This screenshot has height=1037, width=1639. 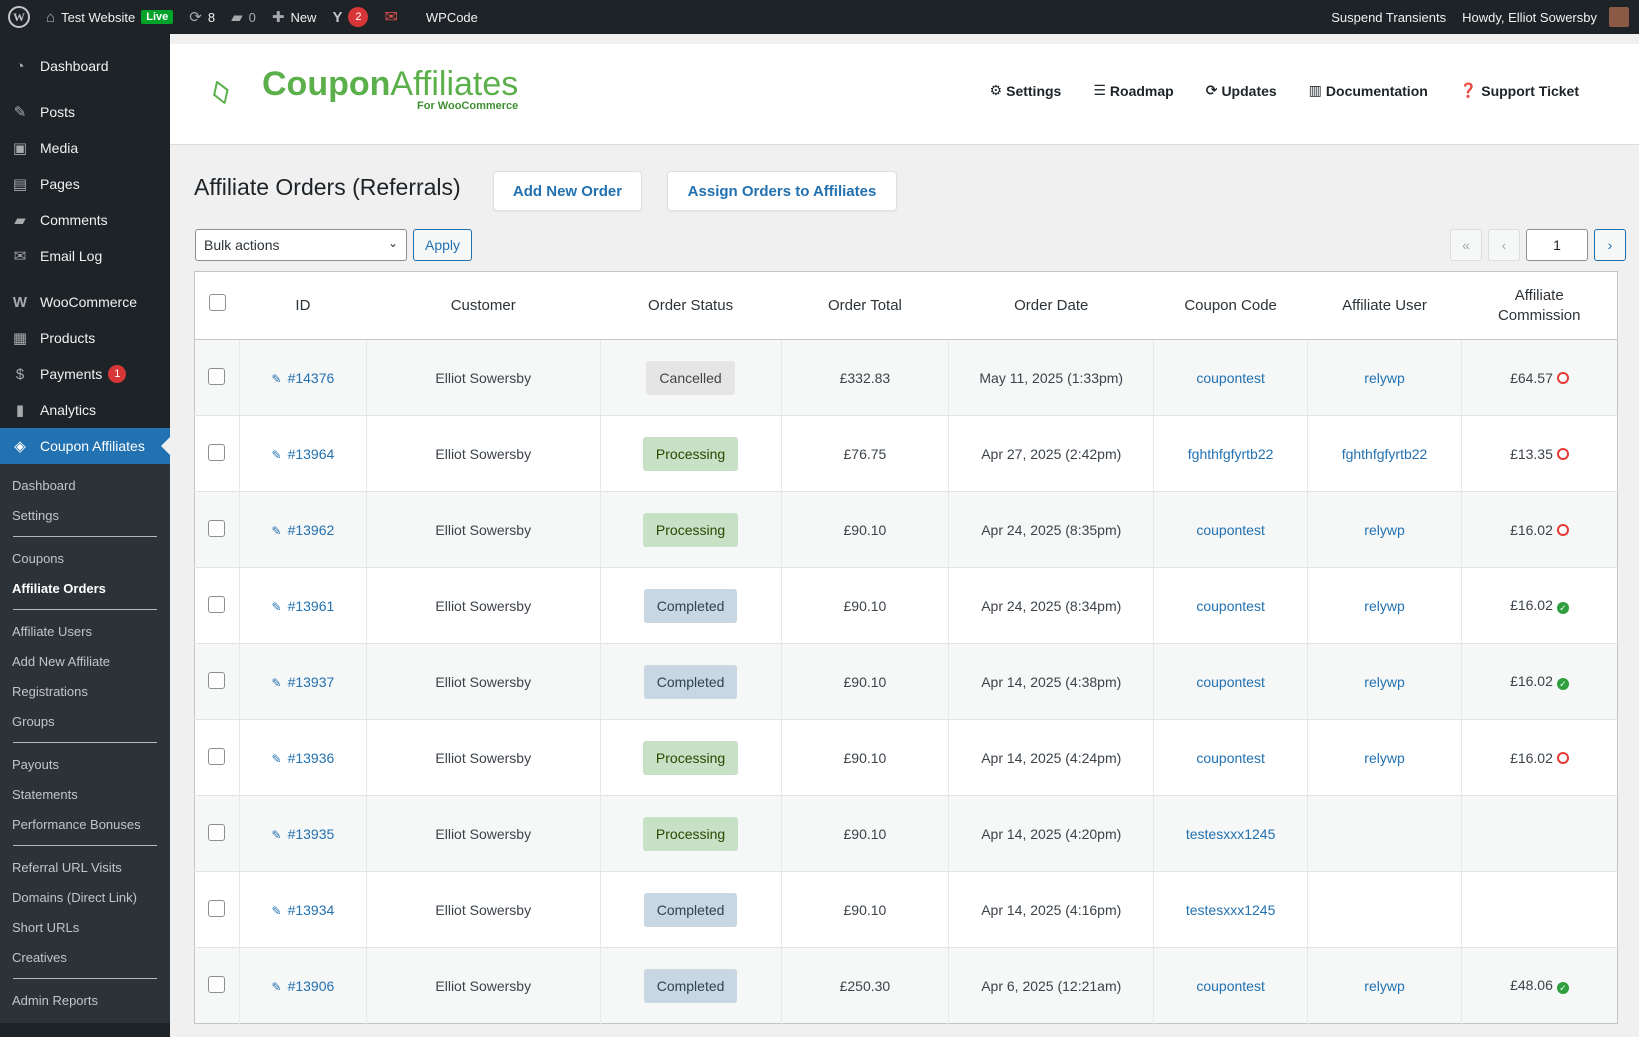 What do you see at coordinates (243, 17) in the screenshot?
I see `comments-menu: ▰ 0` at bounding box center [243, 17].